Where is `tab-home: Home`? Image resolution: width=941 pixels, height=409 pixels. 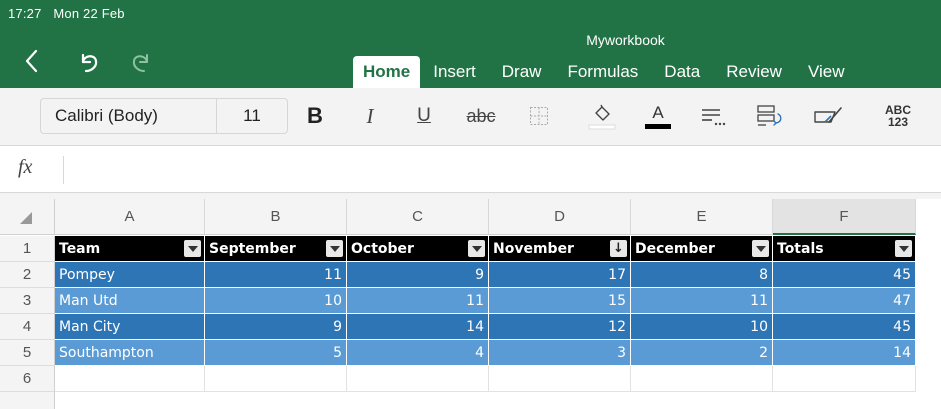
tab-home: Home is located at coordinates (387, 72).